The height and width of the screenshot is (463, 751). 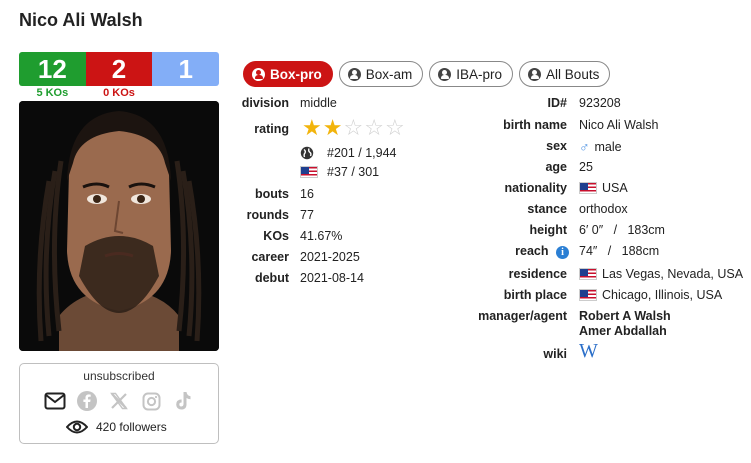 What do you see at coordinates (52, 93) in the screenshot?
I see `win-kos: 5 KOs` at bounding box center [52, 93].